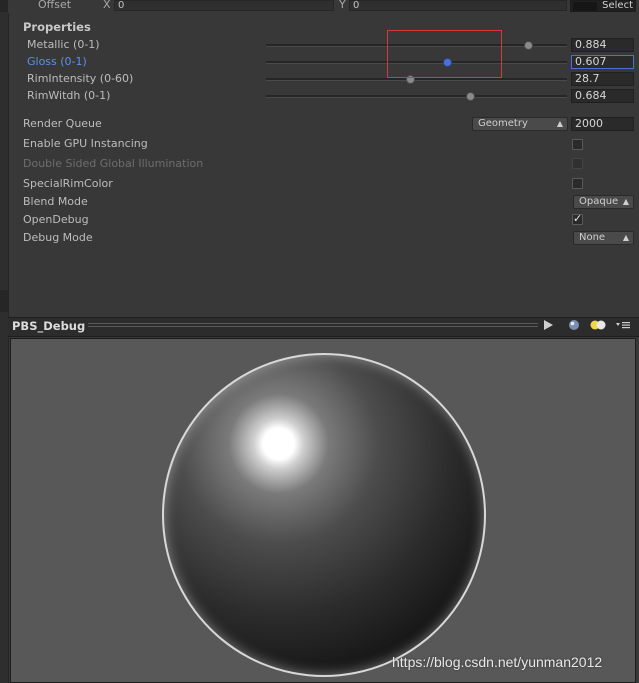 This screenshot has width=639, height=683. I want to click on offset-y-field: 0, so click(458, 5).